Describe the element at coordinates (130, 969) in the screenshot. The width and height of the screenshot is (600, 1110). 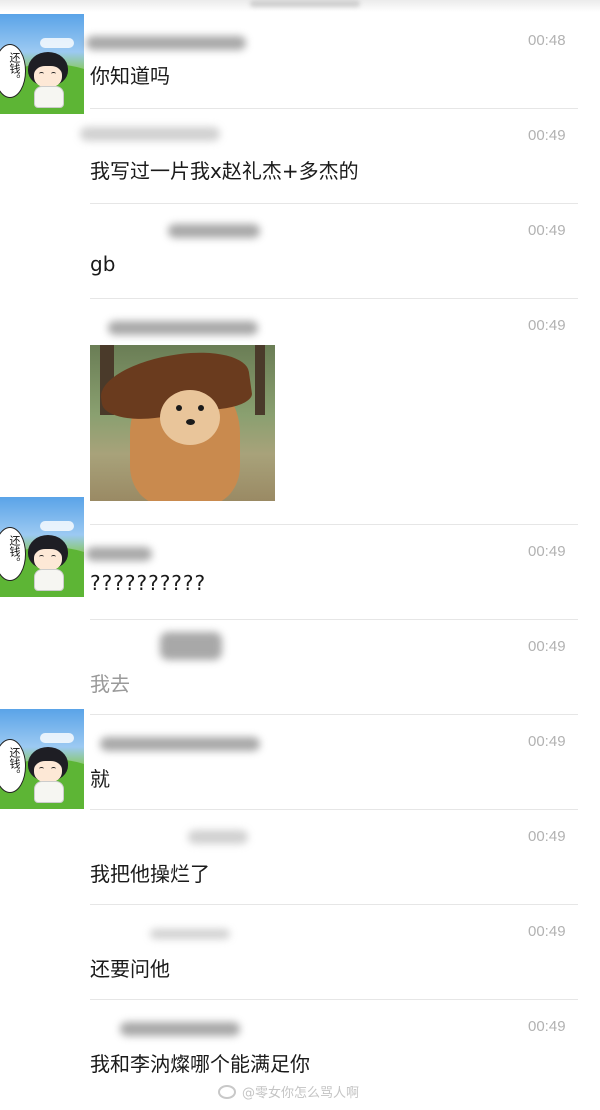
I see `message-text: 还要问他` at that location.